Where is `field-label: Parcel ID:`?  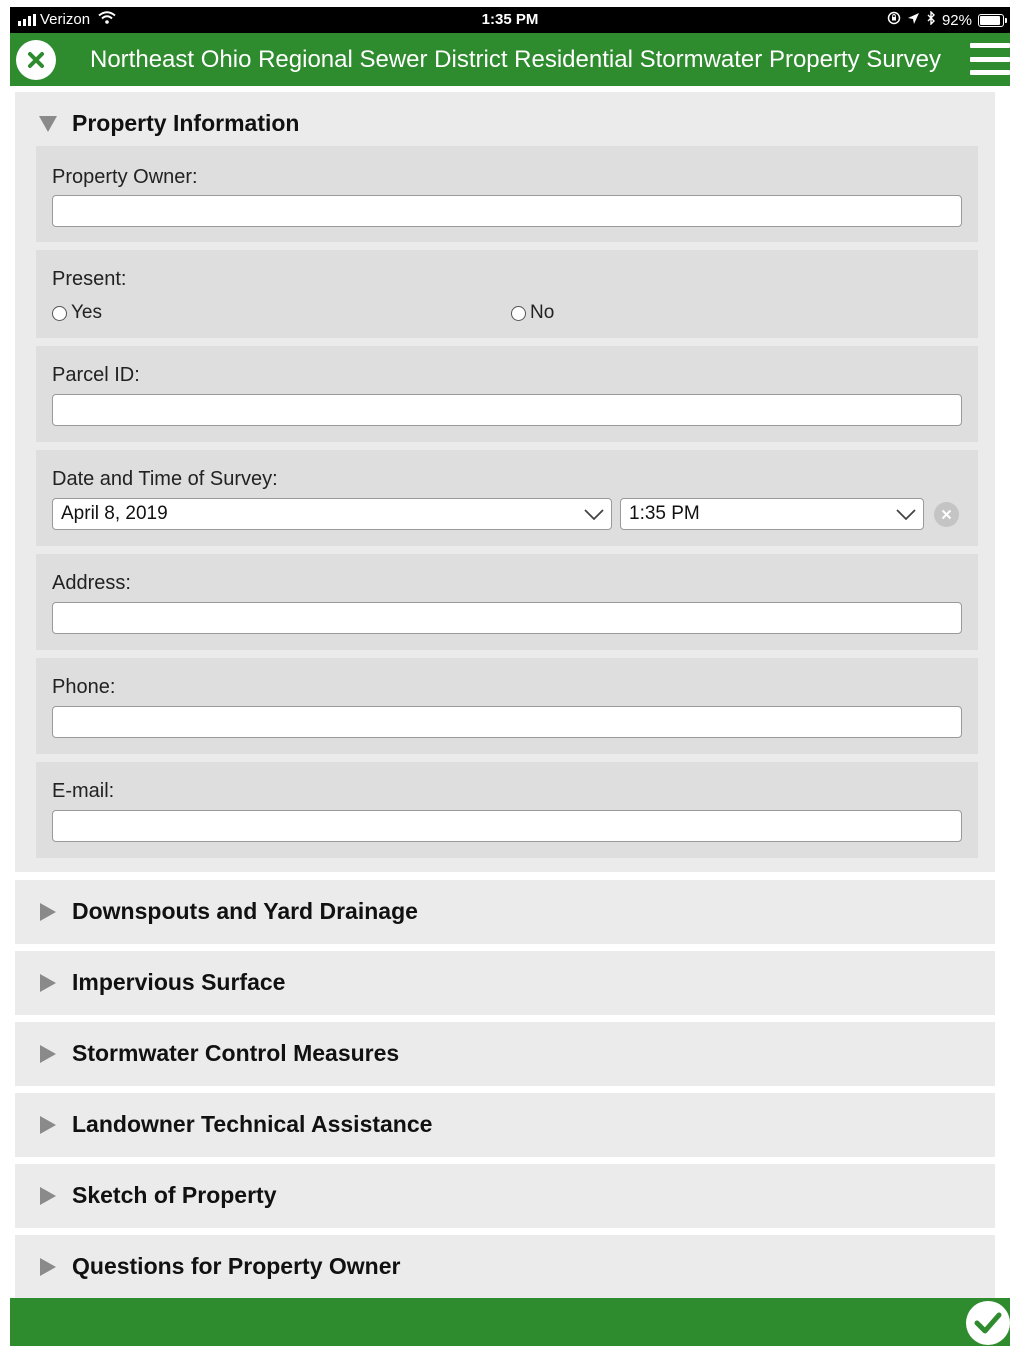
field-label: Parcel ID: is located at coordinates (96, 375).